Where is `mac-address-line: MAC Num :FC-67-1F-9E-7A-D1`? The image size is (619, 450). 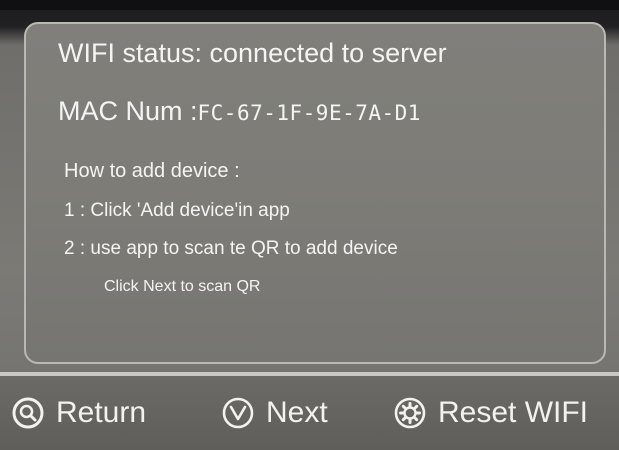
mac-address-line: MAC Num :FC-67-1F-9E-7A-D1 is located at coordinates (239, 111).